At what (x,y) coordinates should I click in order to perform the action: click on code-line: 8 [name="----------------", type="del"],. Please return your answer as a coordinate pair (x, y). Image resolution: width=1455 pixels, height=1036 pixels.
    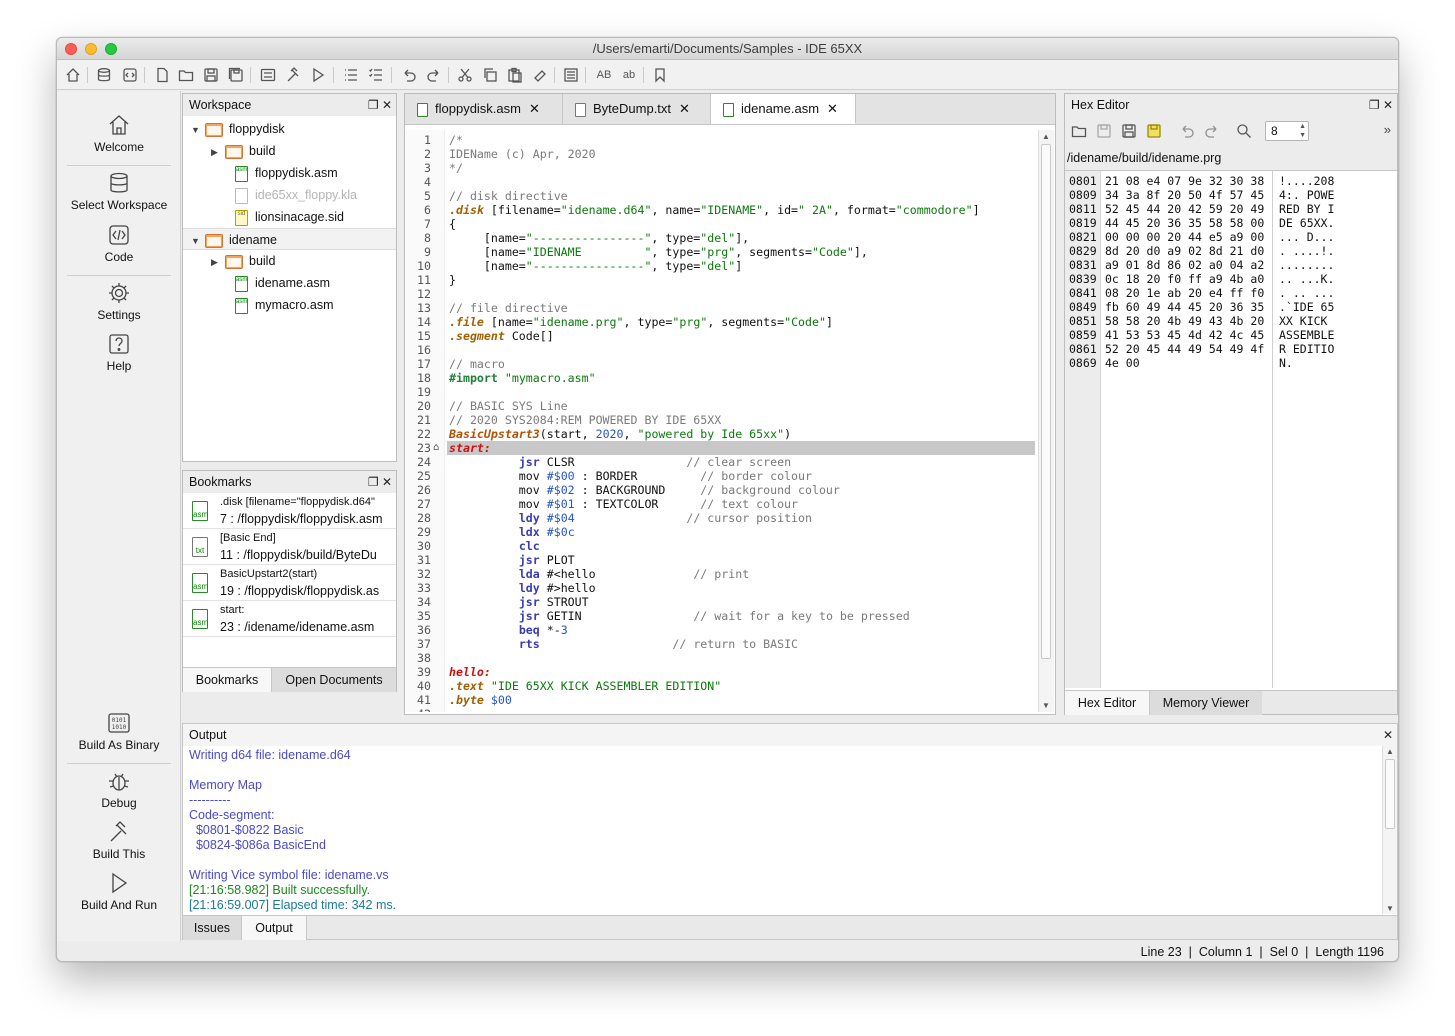
    Looking at the image, I should click on (721, 238).